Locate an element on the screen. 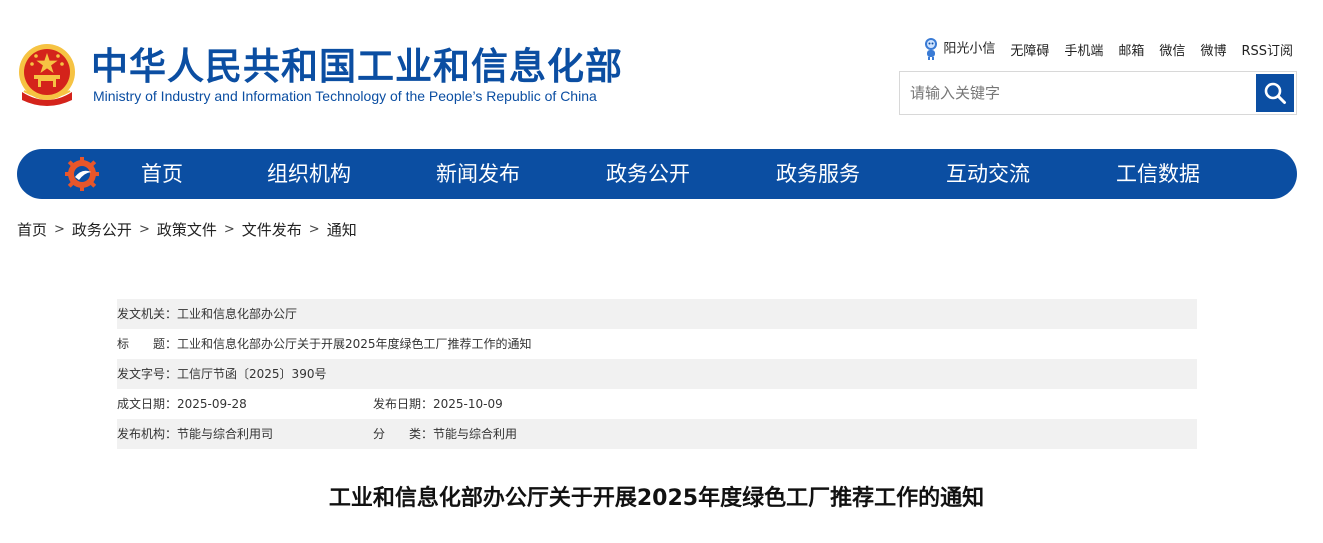  search-input is located at coordinates (1078, 93).